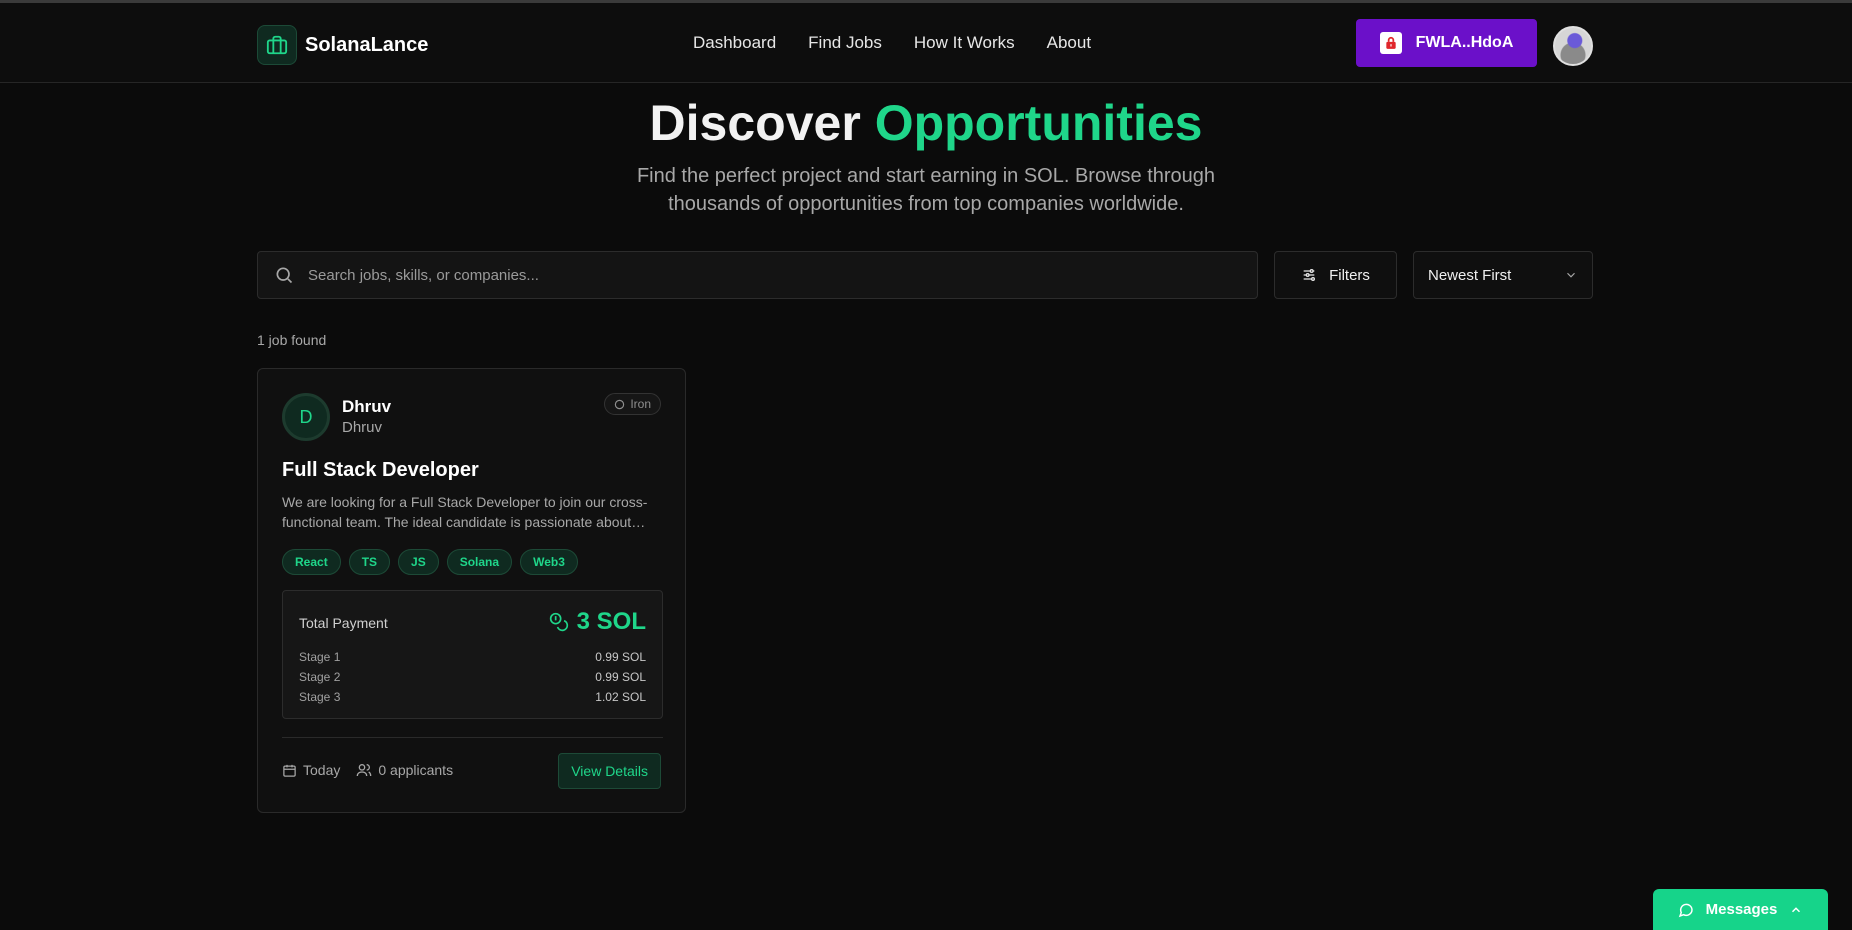  Describe the element at coordinates (367, 44) in the screenshot. I see `brand-name: SolanaLance` at that location.